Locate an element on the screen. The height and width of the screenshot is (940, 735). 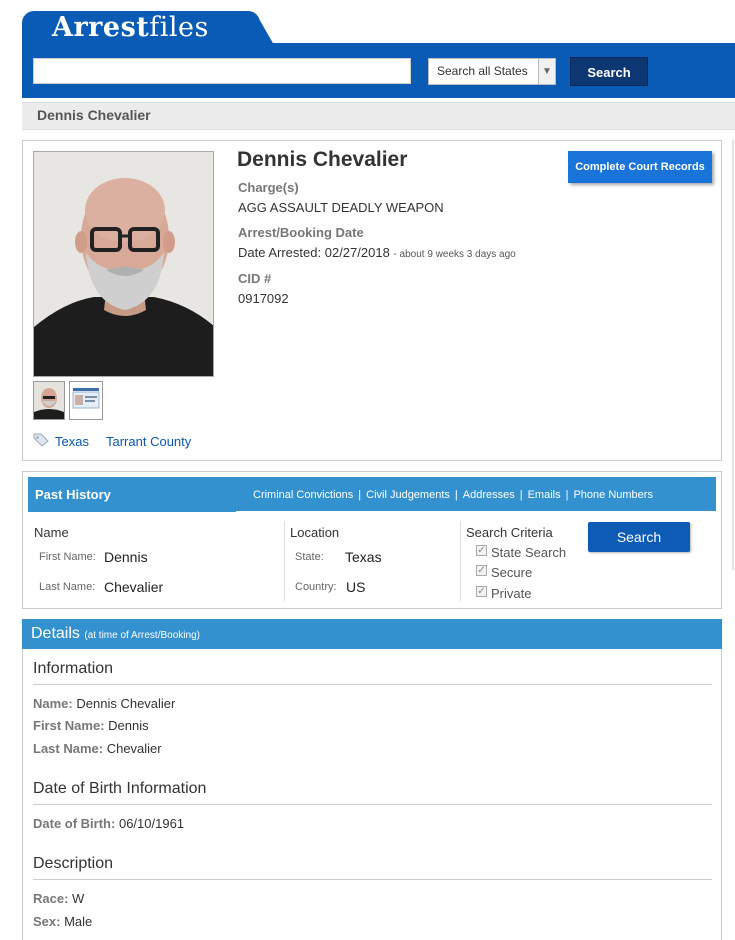
history-tab-underline is located at coordinates (476, 512).